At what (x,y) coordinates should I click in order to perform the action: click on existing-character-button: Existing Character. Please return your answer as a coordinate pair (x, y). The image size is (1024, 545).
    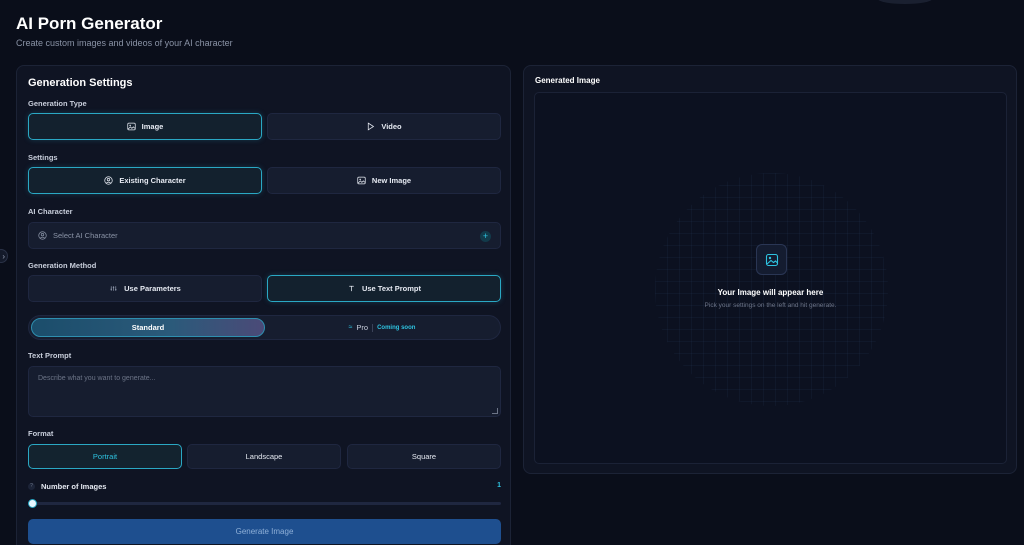
    Looking at the image, I should click on (145, 180).